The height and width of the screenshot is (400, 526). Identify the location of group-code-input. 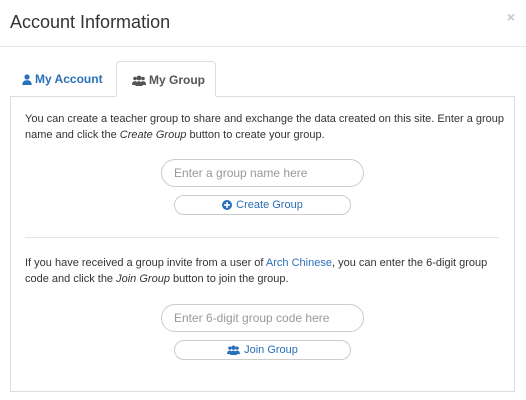
(262, 318).